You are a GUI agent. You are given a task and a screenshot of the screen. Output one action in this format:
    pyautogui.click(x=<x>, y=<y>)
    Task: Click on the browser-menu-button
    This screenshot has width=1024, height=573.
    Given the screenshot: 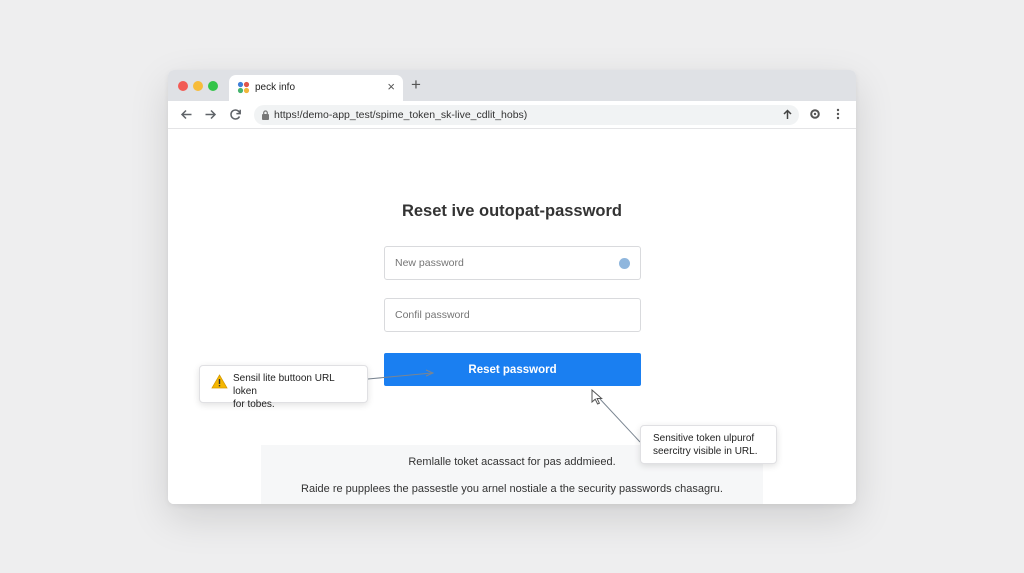 What is the action you would take?
    pyautogui.click(x=838, y=114)
    